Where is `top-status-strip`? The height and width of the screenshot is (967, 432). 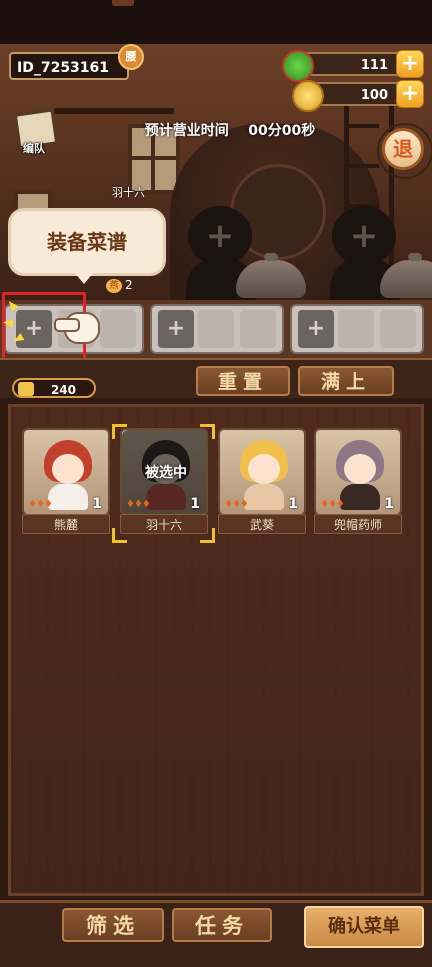 top-status-strip is located at coordinates (216, 22).